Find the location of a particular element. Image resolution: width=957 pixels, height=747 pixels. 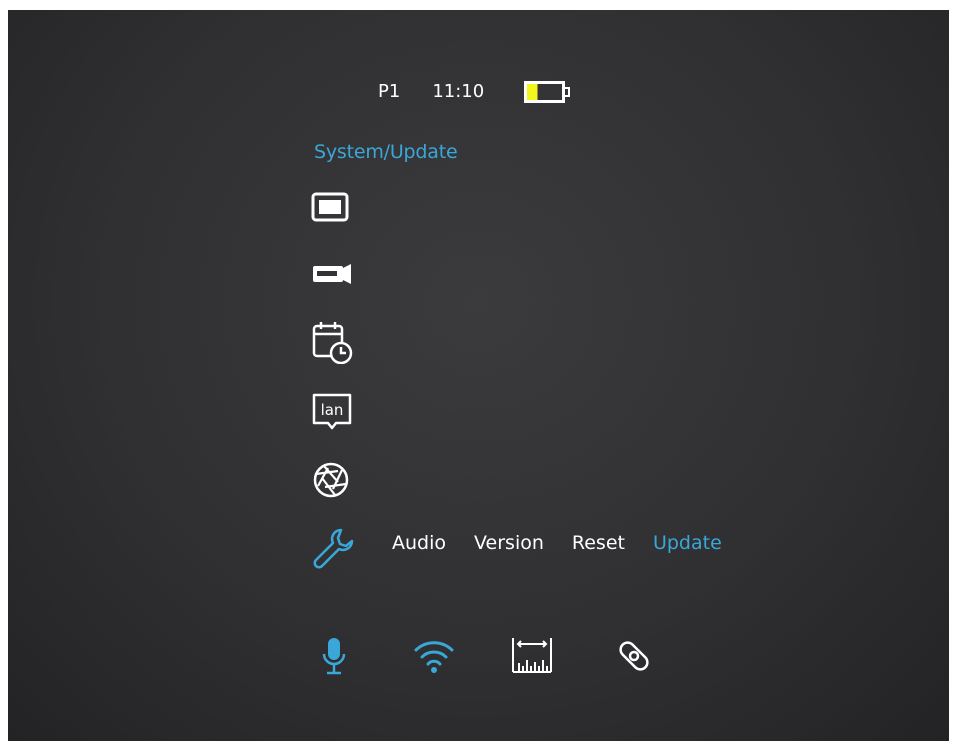

submenu-item-reset: Reset is located at coordinates (598, 543).